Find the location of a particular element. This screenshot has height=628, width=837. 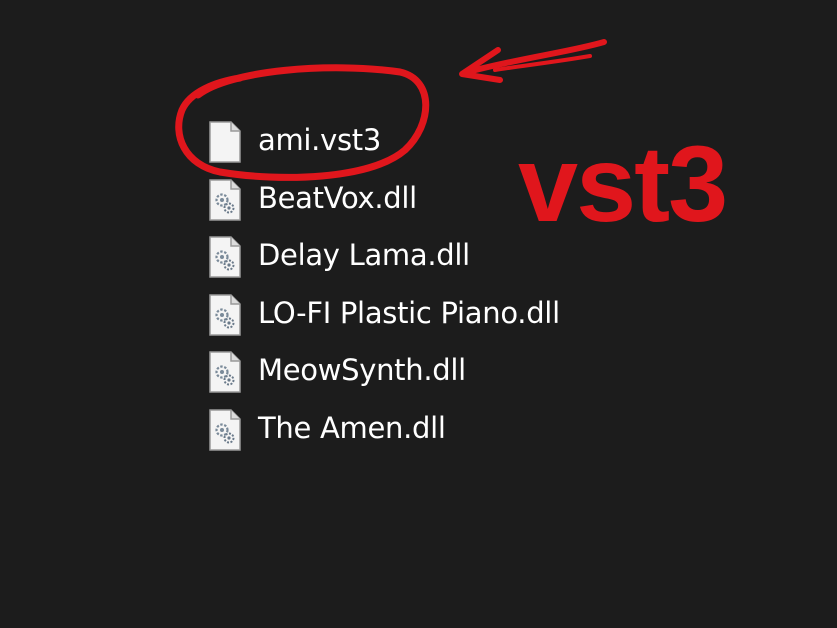

file-item-lofi-plastic-piano-dll: LO-FI Plastic Piano.dll is located at coordinates (384, 319).